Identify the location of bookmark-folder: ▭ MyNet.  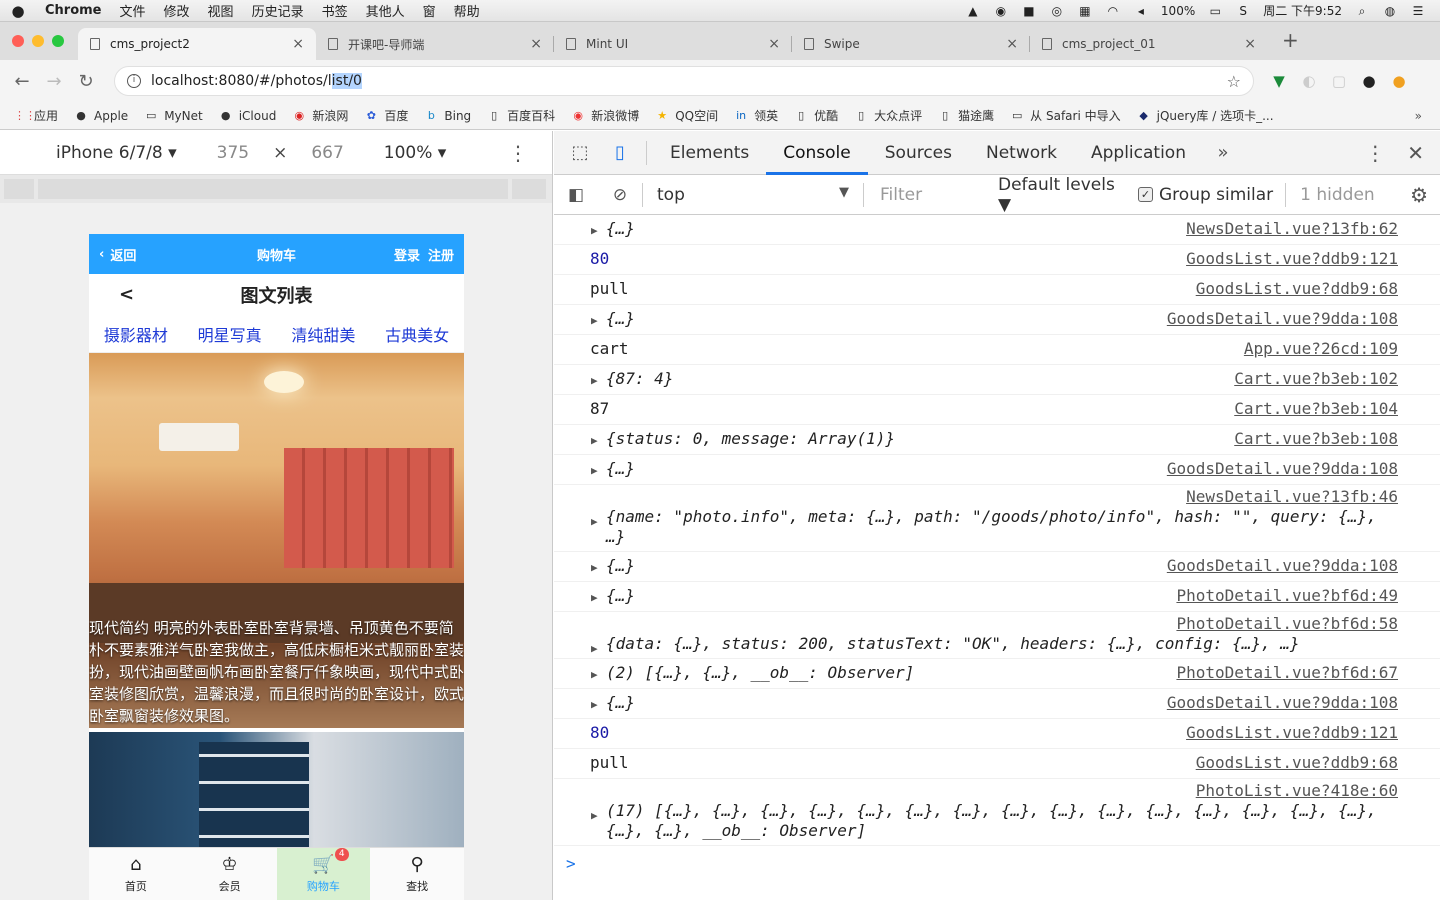
(173, 116).